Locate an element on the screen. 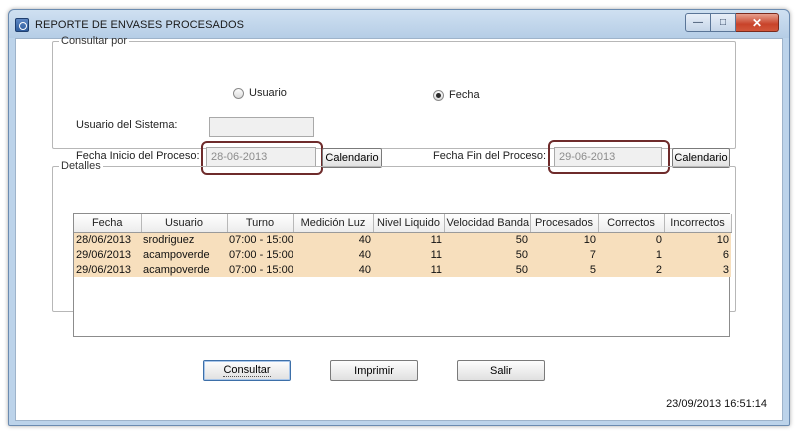 The image size is (801, 445). radio-usuario: Usuario is located at coordinates (260, 93).